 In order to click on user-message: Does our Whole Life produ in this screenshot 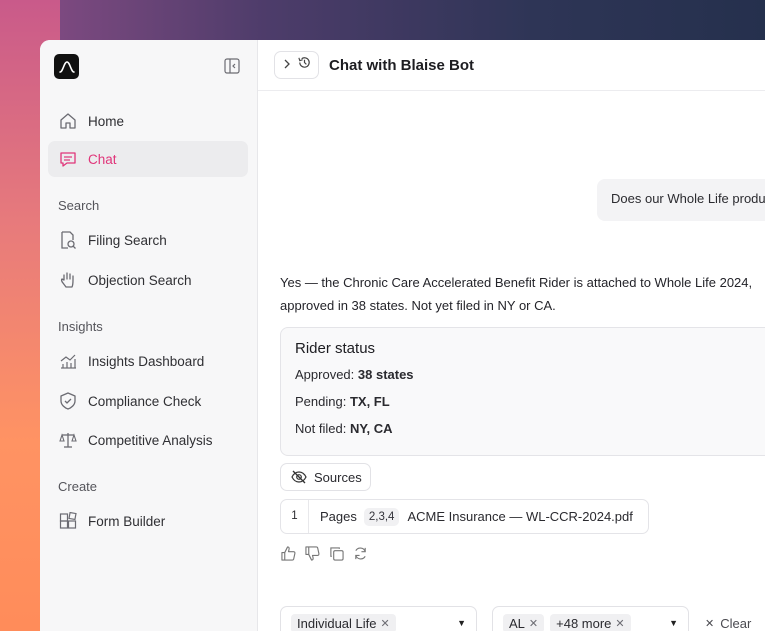, I will do `click(681, 200)`.